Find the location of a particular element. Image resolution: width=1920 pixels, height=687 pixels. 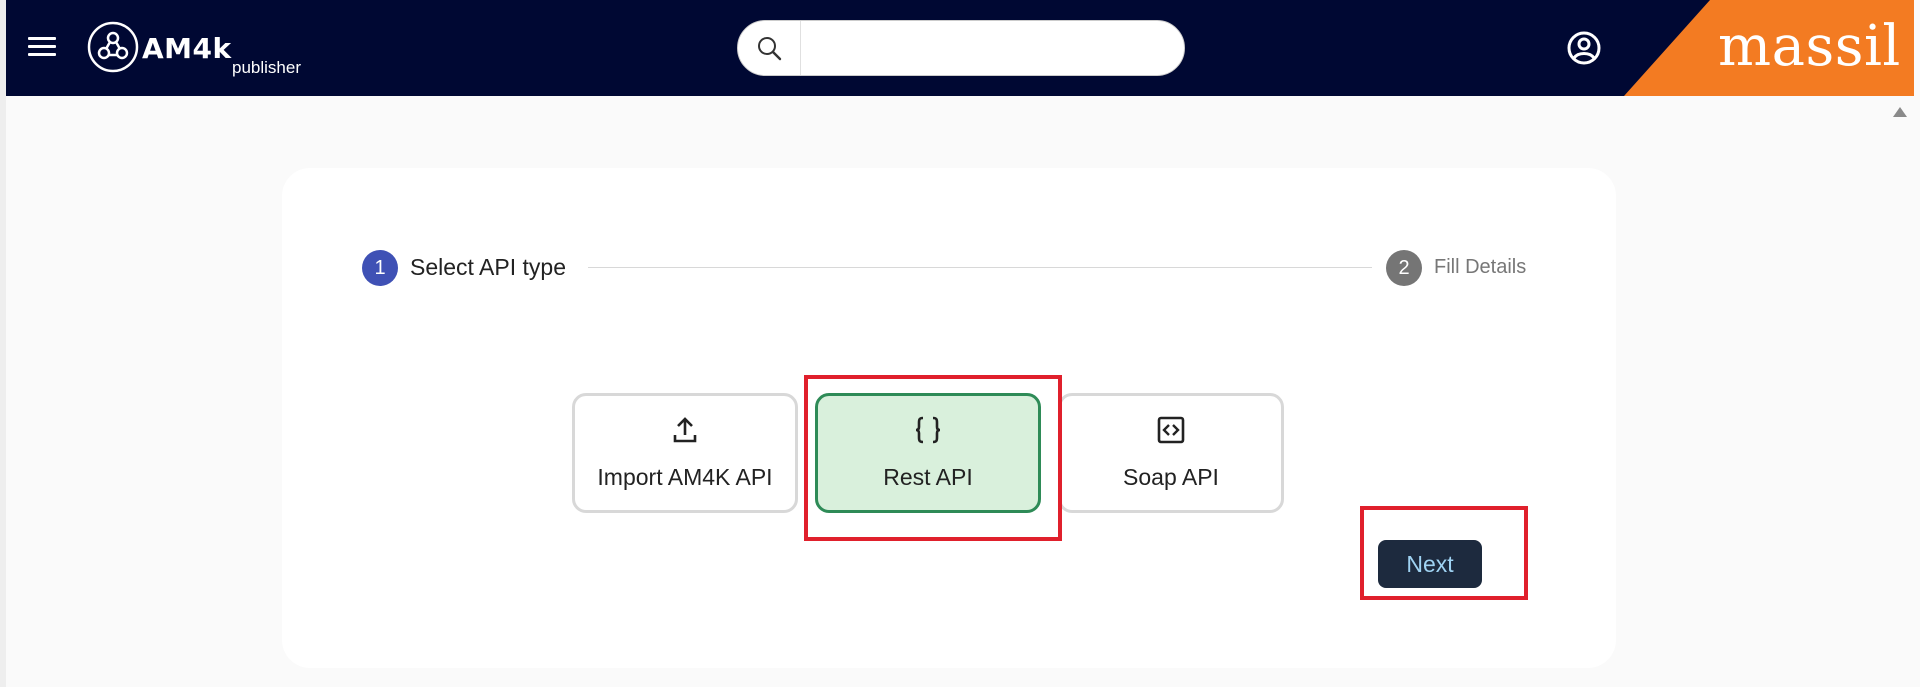

step-2-label: Fill Details is located at coordinates (1480, 267).